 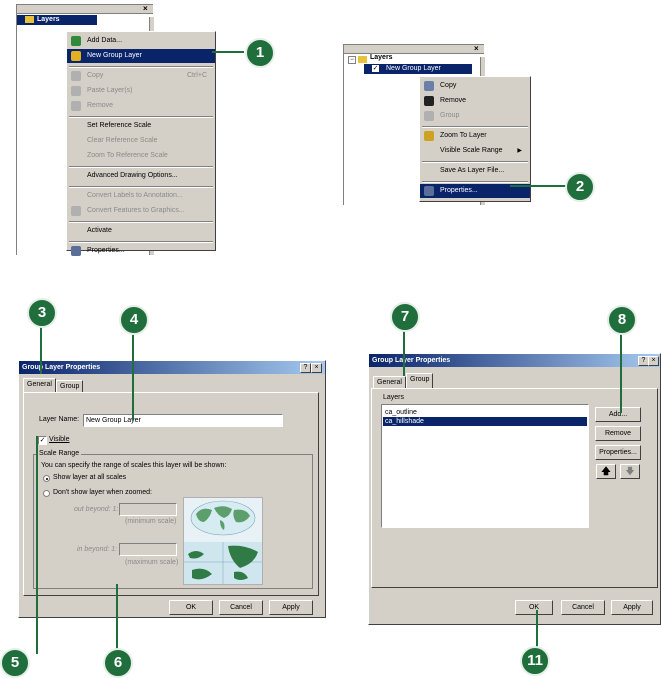 I want to click on move-down-button: 🡇, so click(x=630, y=471).